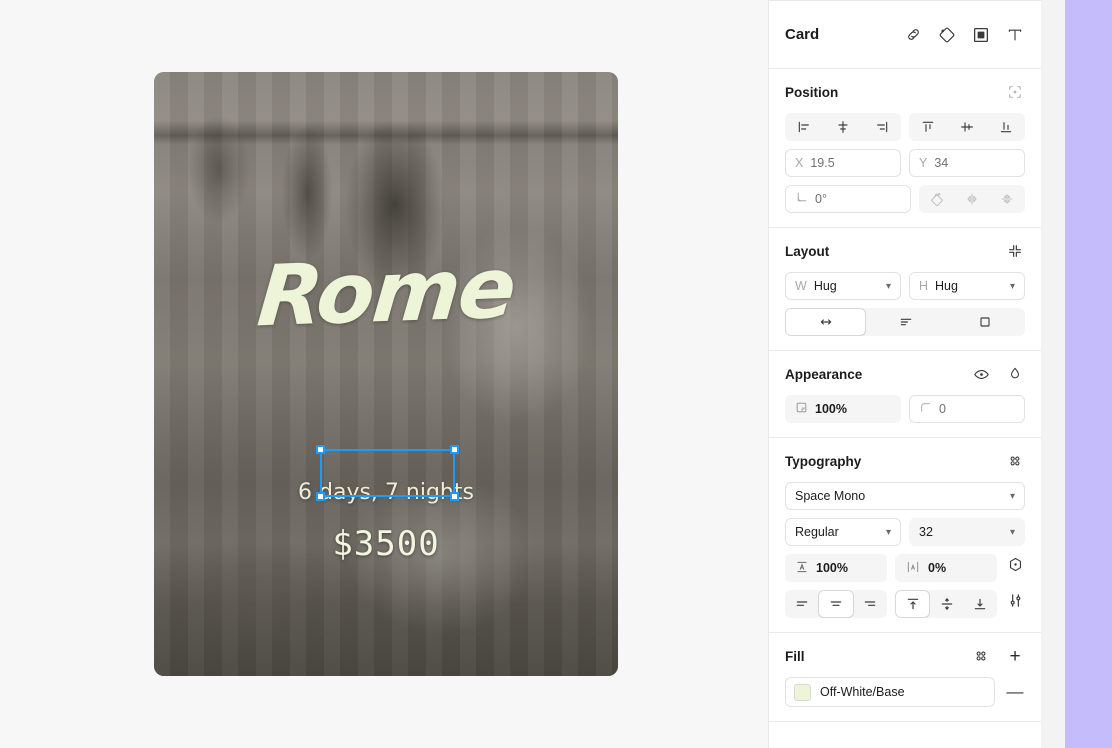 The width and height of the screenshot is (1112, 748). What do you see at coordinates (1015, 600) in the screenshot?
I see `type-settings-icon` at bounding box center [1015, 600].